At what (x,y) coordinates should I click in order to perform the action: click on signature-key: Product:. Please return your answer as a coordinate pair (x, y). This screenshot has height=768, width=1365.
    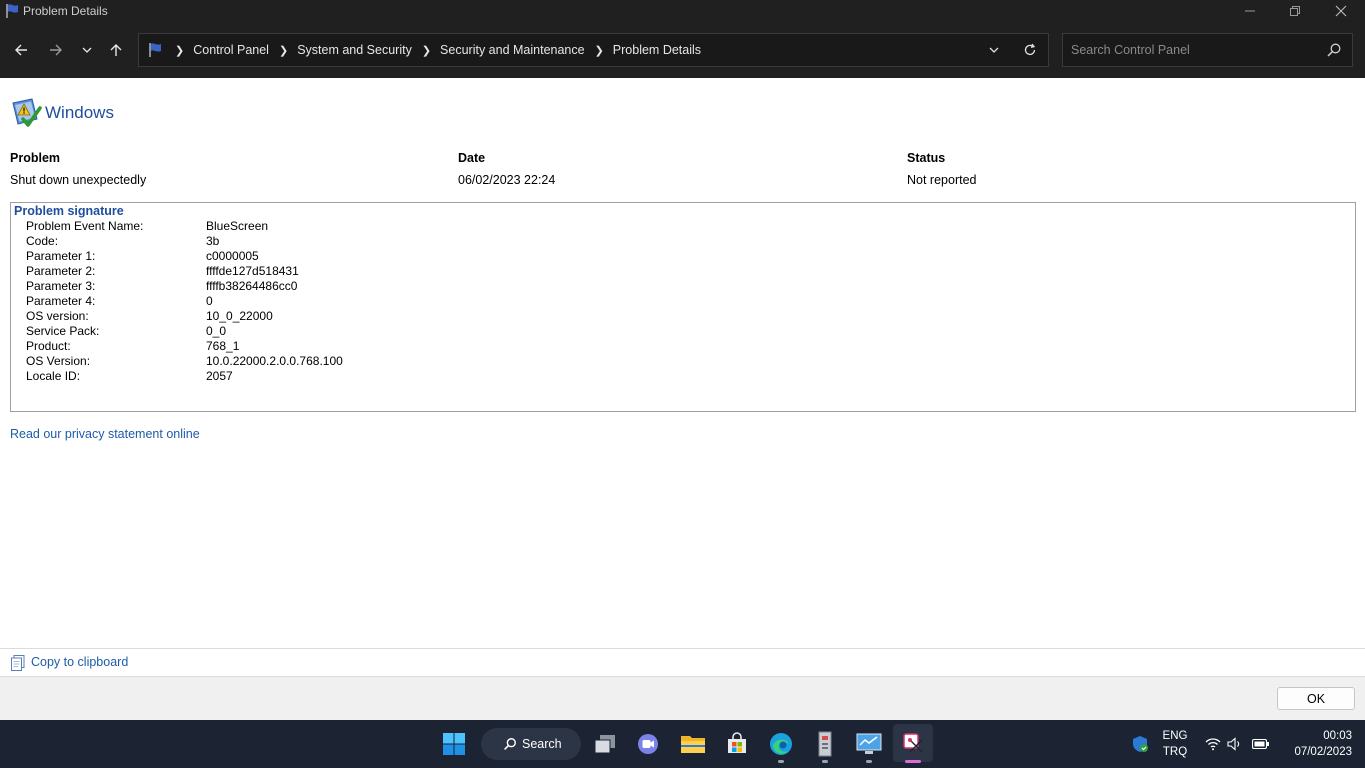
    Looking at the image, I should click on (48, 346).